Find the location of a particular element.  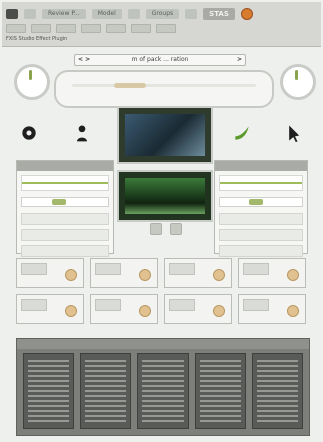

left-panel is located at coordinates (65, 208).